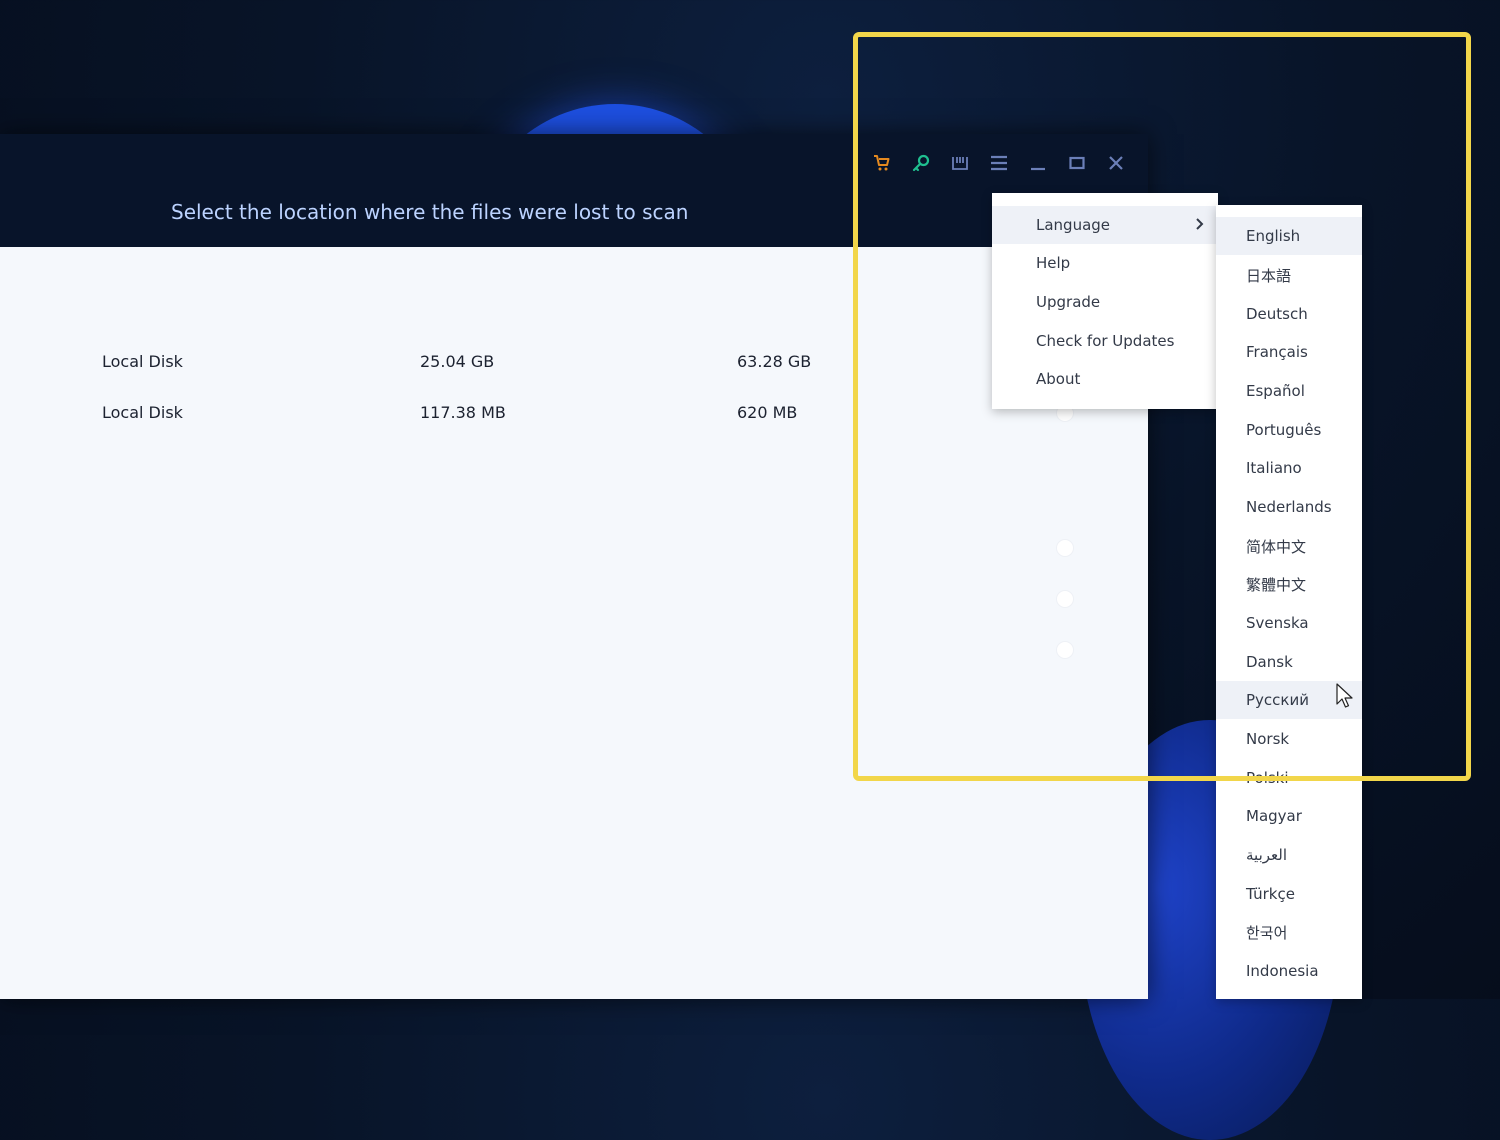 This screenshot has height=1140, width=1500. Describe the element at coordinates (1038, 169) in the screenshot. I see `minimize-icon` at that location.